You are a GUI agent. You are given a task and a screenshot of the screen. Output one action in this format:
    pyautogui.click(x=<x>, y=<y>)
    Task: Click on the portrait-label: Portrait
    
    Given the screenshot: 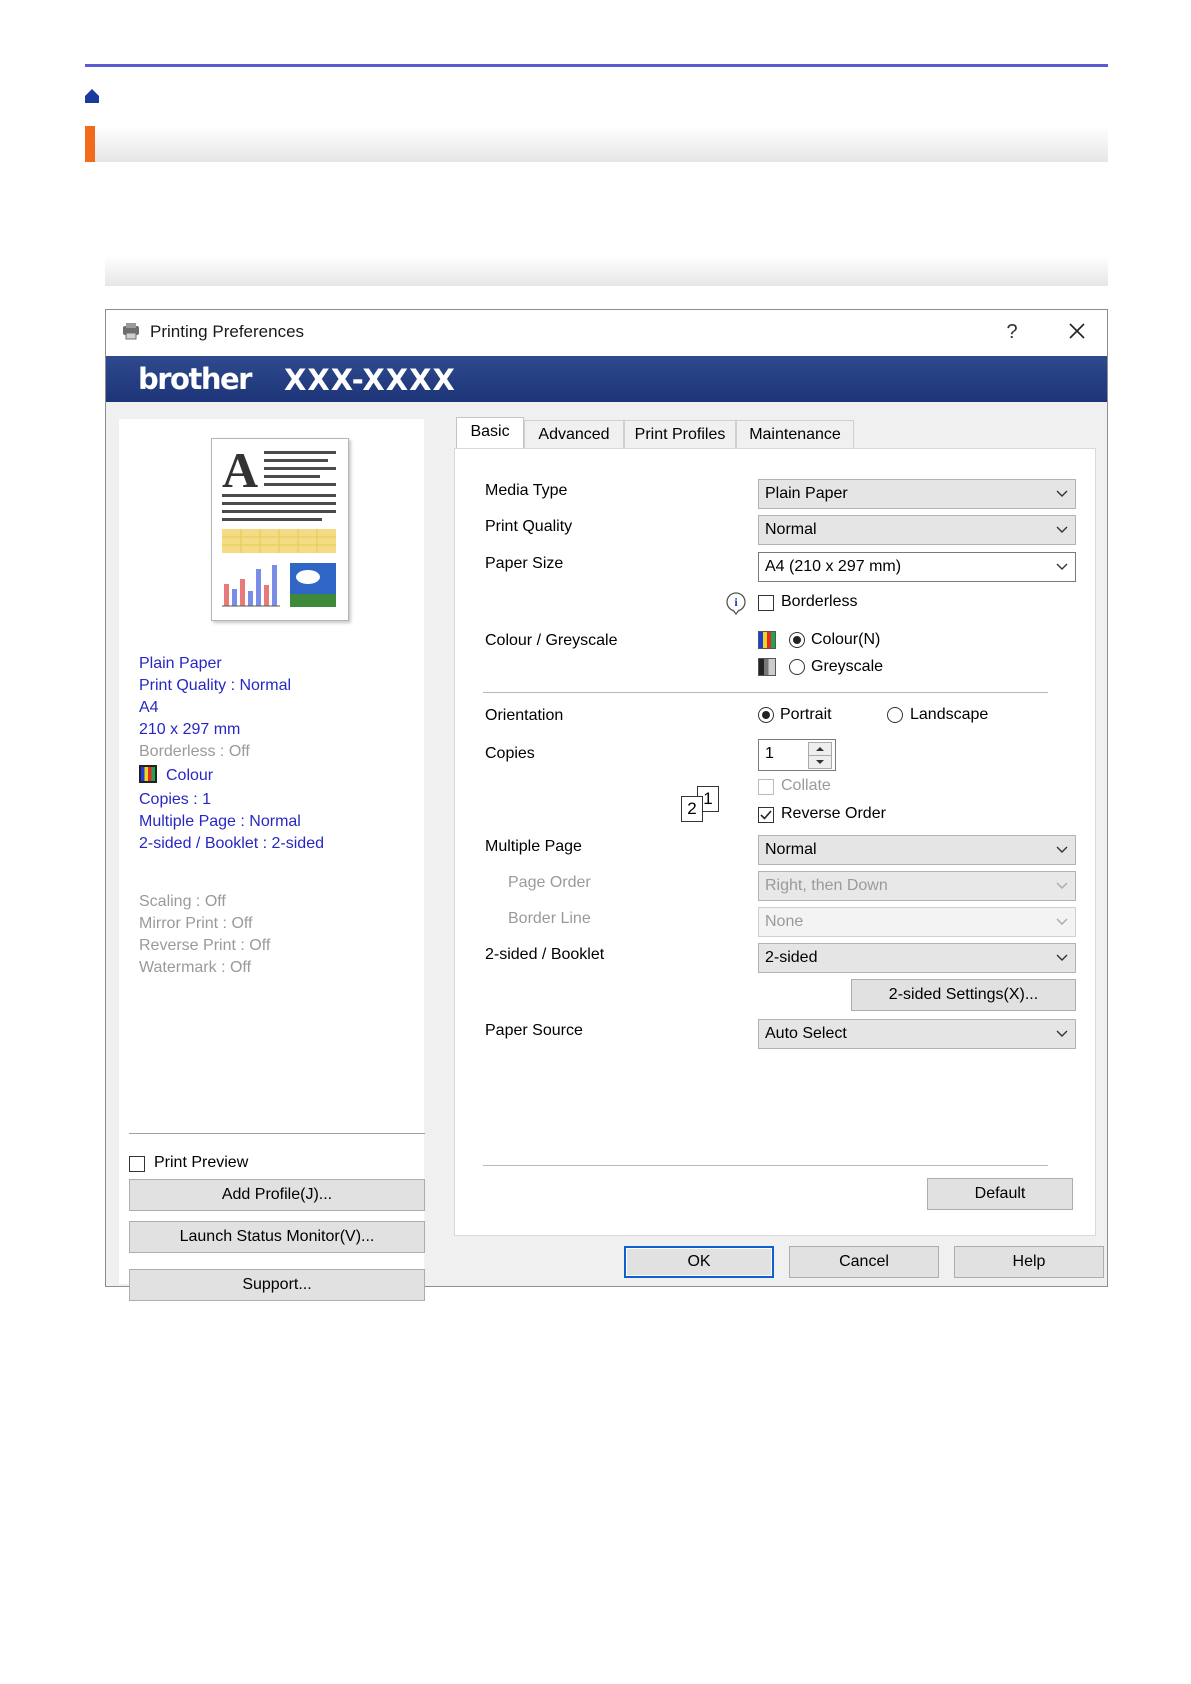 What is the action you would take?
    pyautogui.click(x=806, y=715)
    